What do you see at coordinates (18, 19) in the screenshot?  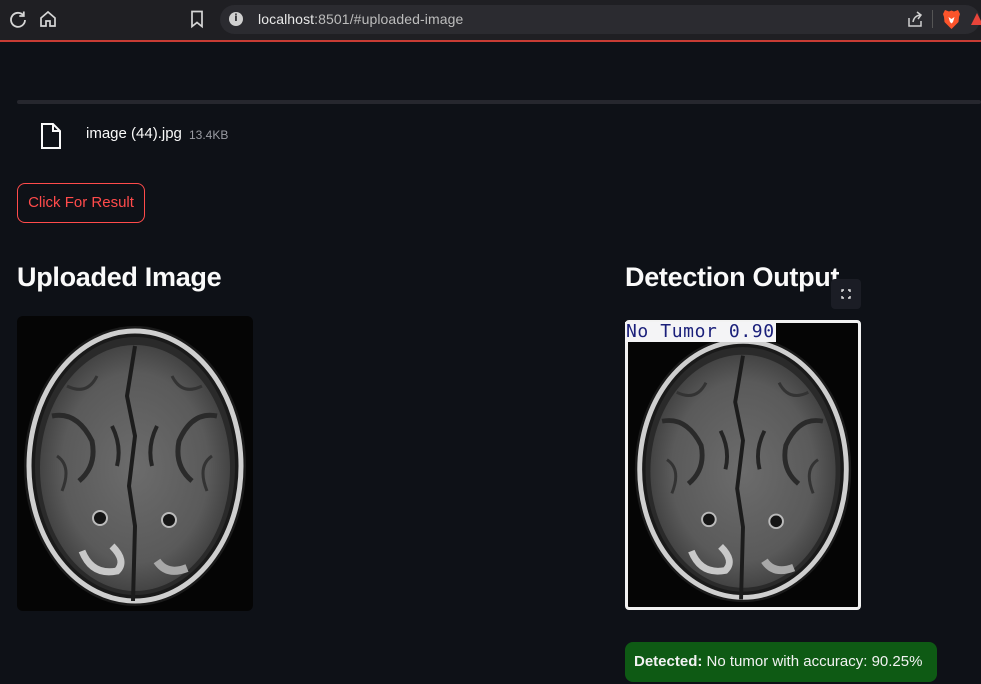 I see `reload-icon` at bounding box center [18, 19].